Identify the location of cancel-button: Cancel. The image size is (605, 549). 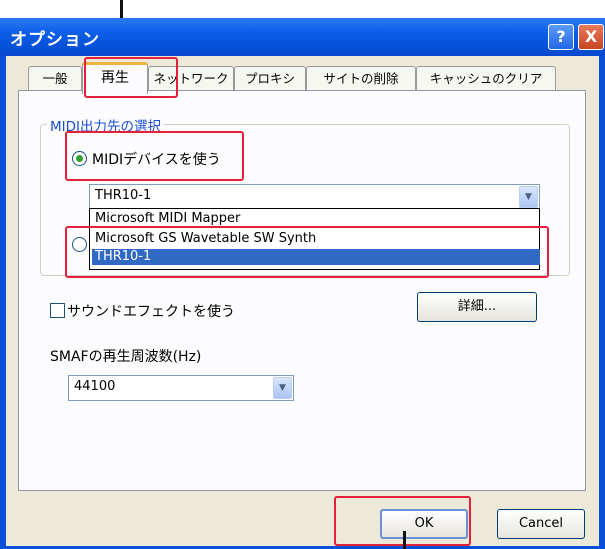
(541, 524).